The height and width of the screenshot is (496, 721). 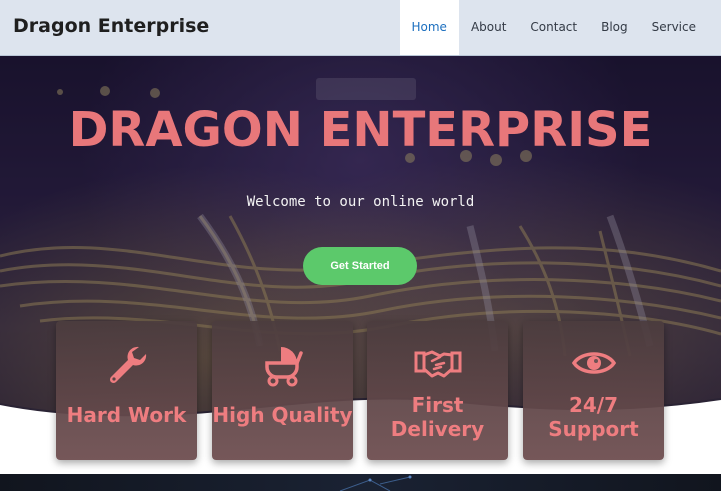 What do you see at coordinates (614, 27) in the screenshot?
I see `nav-link-blog: Blog` at bounding box center [614, 27].